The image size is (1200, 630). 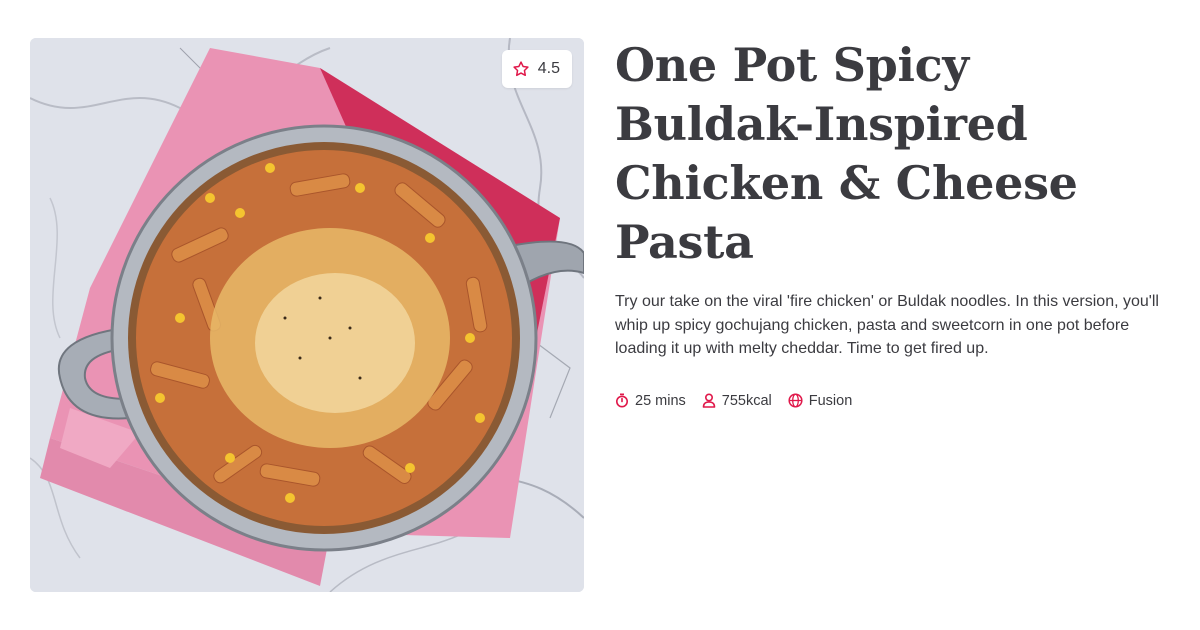 I want to click on star-icon, so click(x=521, y=69).